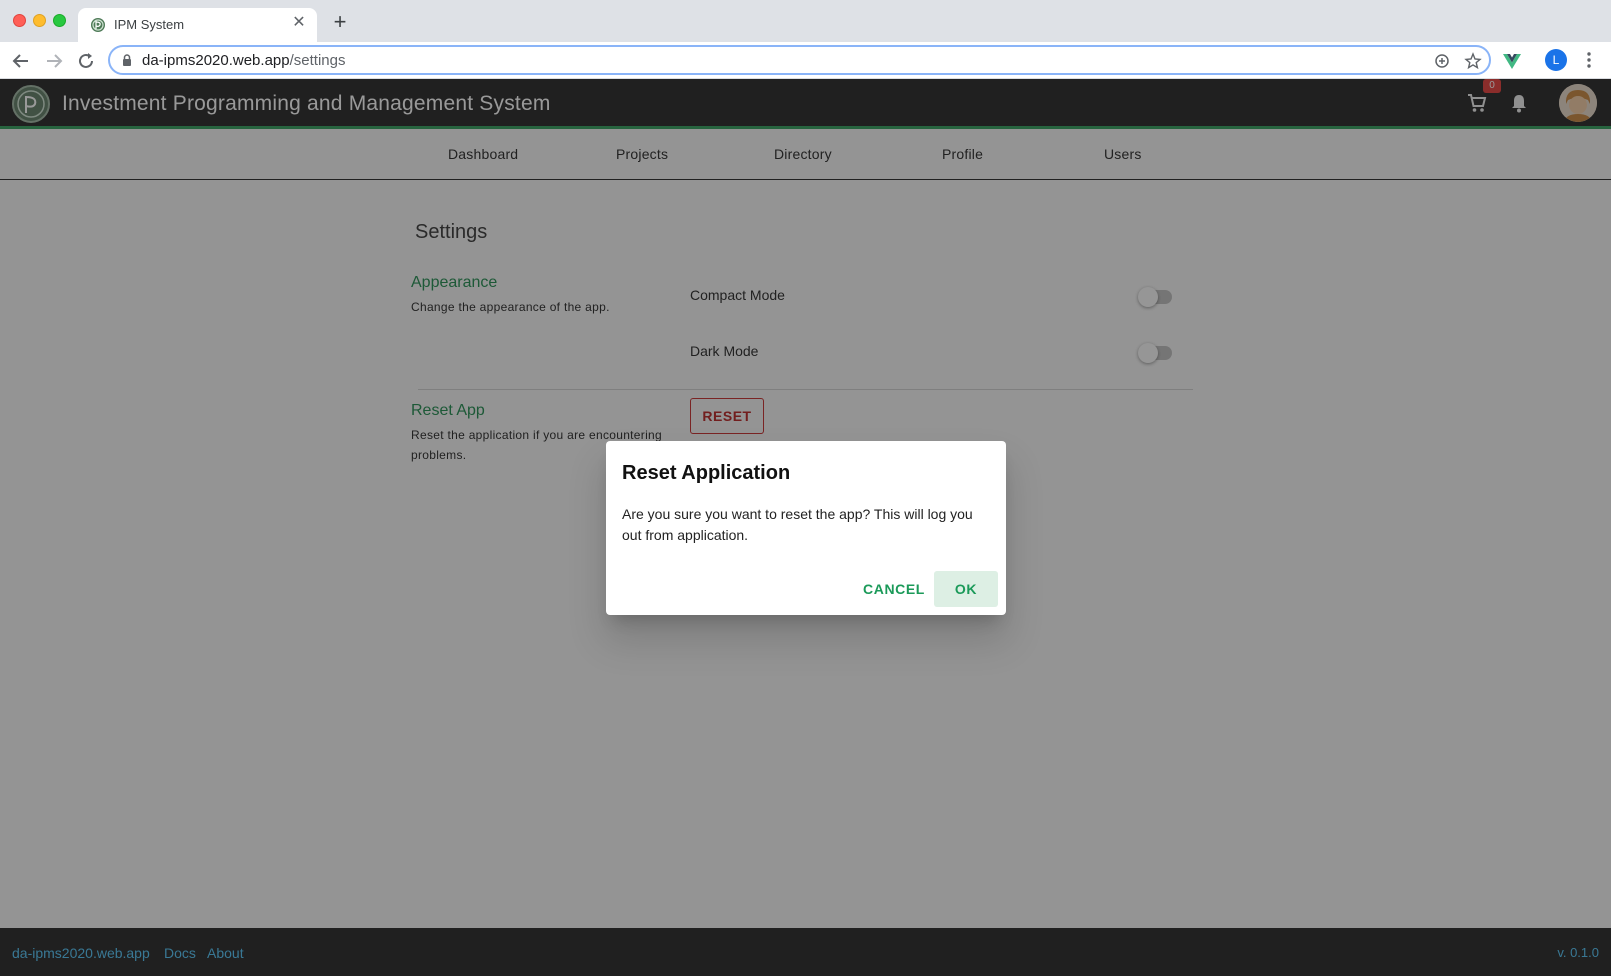 The height and width of the screenshot is (976, 1611). I want to click on browser-toolbar: da-ipms2020.web.app/settings, so click(805, 60).